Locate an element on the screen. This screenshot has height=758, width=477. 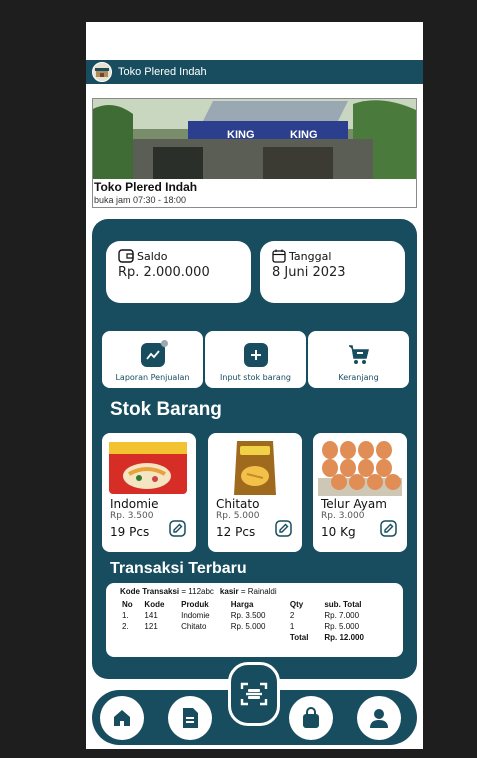
balance-card: Saldo Rp. 2.000.000 is located at coordinates (178, 272).